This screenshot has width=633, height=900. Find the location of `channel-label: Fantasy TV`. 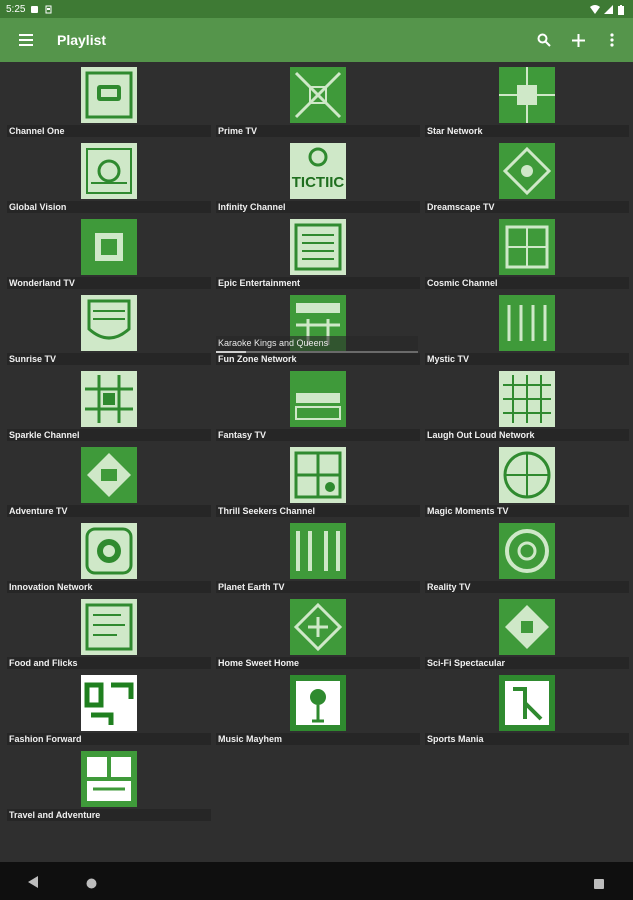

channel-label: Fantasy TV is located at coordinates (242, 435).